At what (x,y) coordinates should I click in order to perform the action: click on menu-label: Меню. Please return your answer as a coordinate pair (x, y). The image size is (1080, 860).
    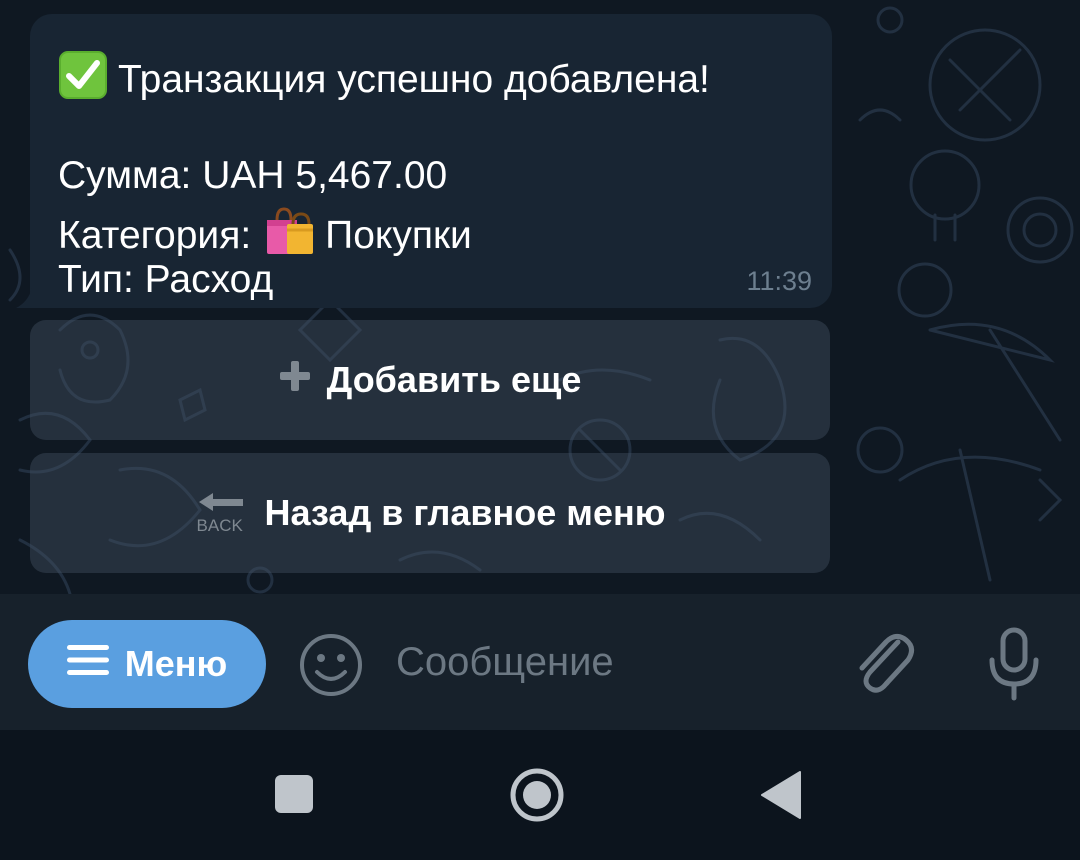
    Looking at the image, I should click on (176, 663).